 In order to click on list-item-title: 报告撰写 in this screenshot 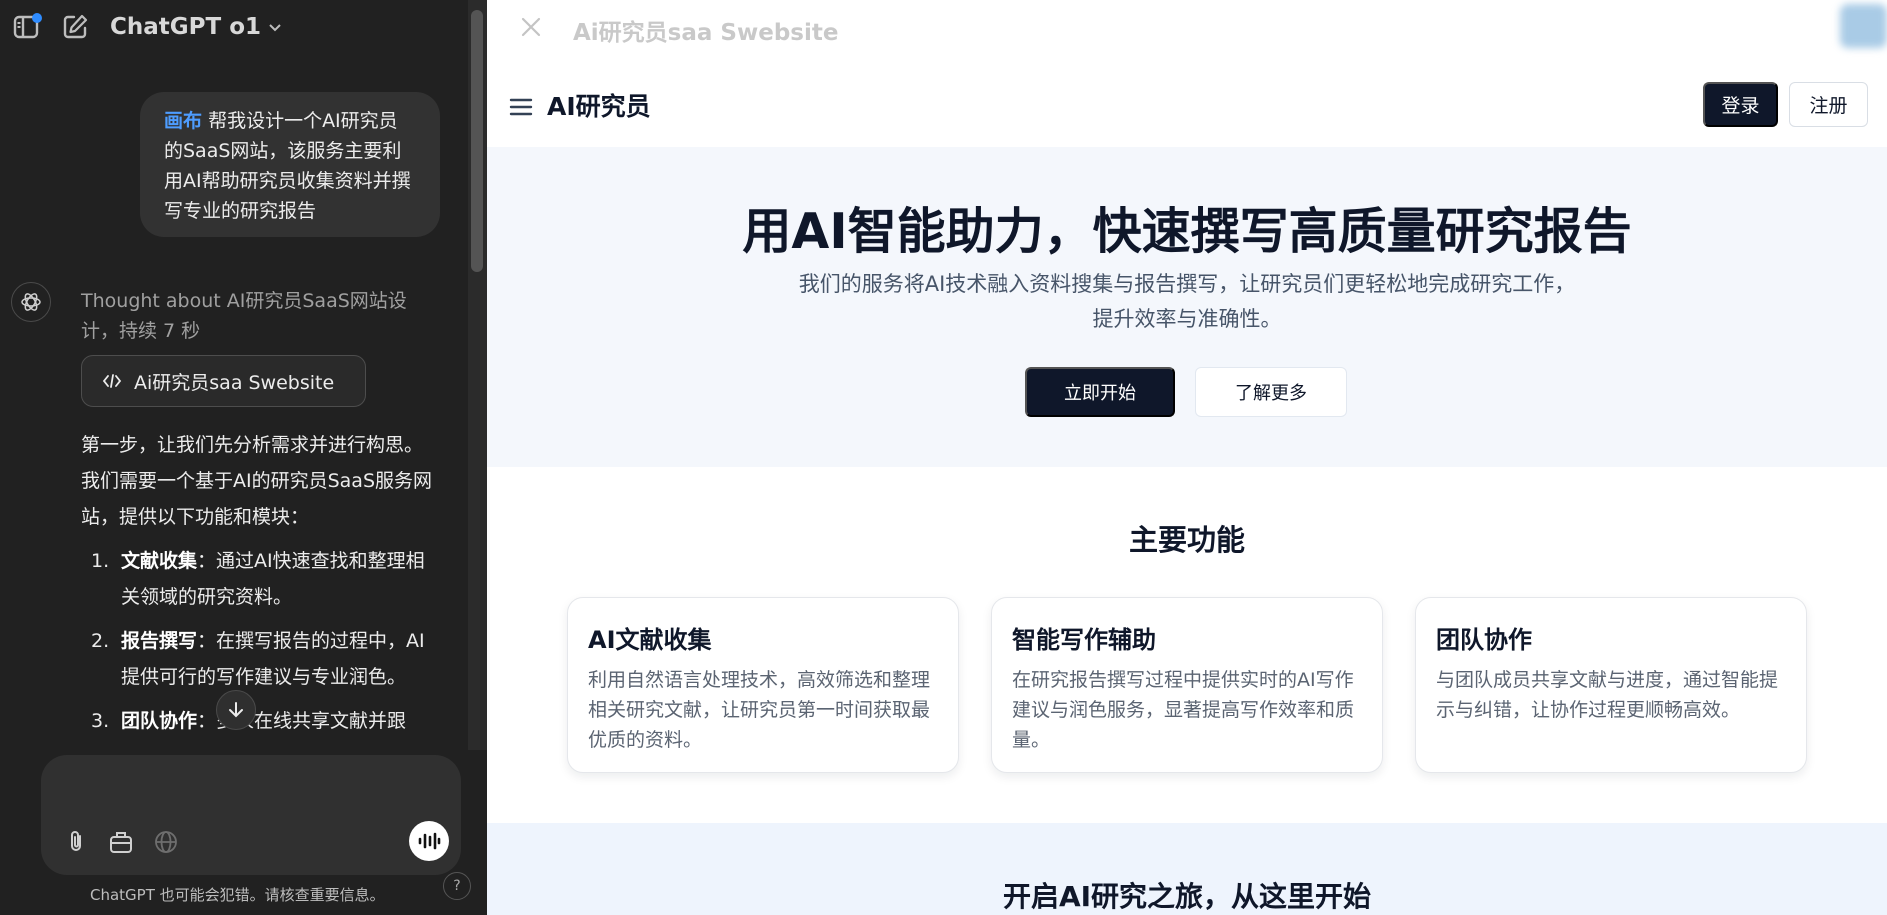, I will do `click(159, 641)`.